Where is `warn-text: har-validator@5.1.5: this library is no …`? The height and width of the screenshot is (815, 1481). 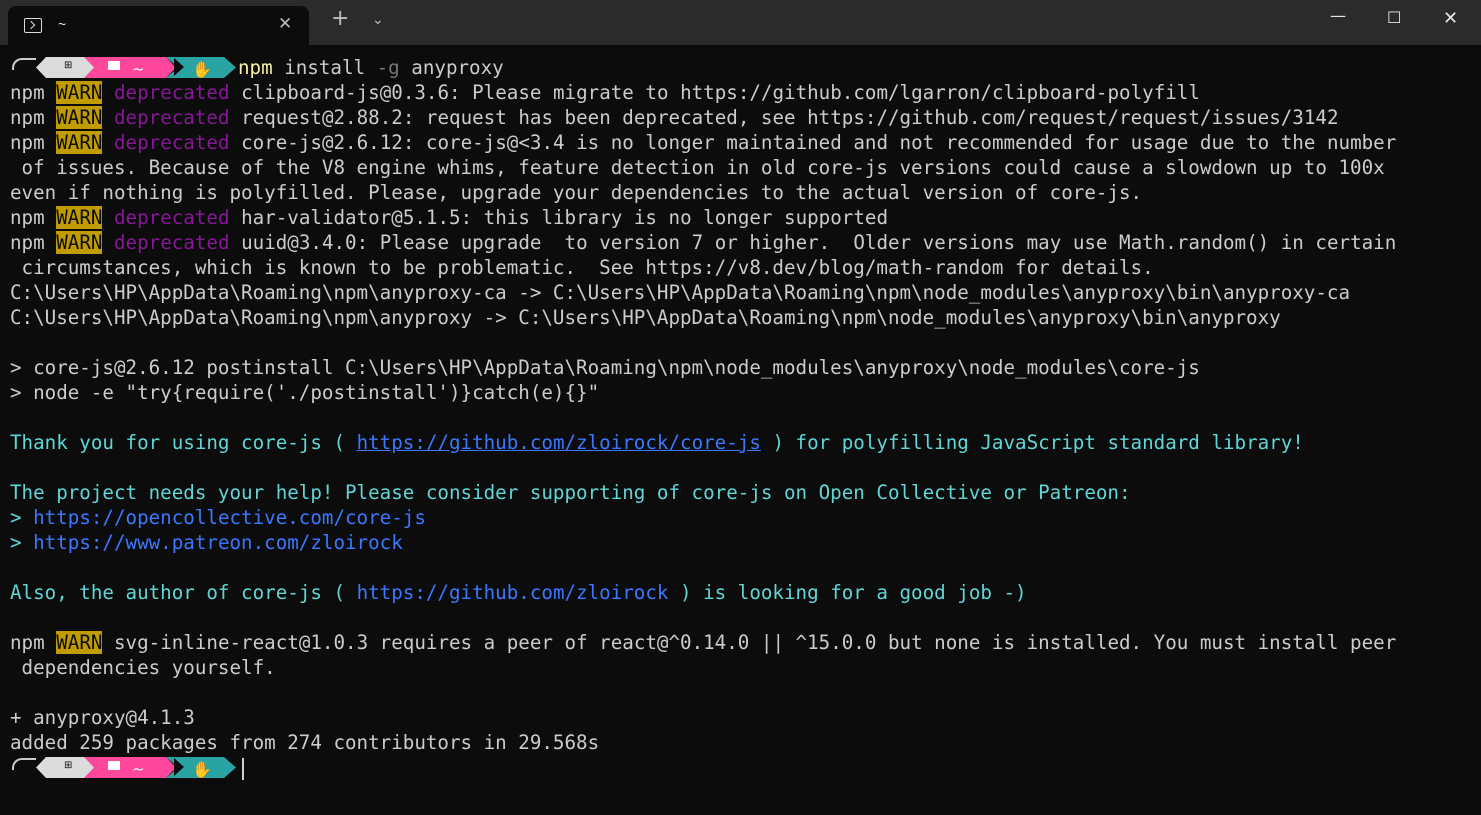
warn-text: har-validator@5.1.5: this library is no … is located at coordinates (564, 217).